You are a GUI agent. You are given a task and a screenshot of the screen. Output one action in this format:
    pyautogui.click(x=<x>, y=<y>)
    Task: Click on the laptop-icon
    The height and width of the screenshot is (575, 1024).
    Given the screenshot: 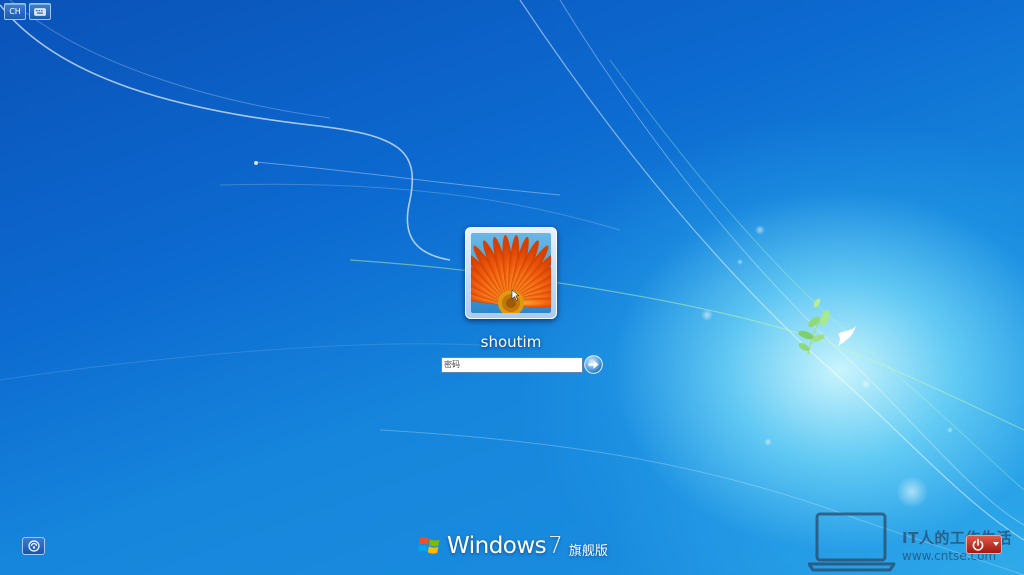 What is the action you would take?
    pyautogui.click(x=852, y=542)
    